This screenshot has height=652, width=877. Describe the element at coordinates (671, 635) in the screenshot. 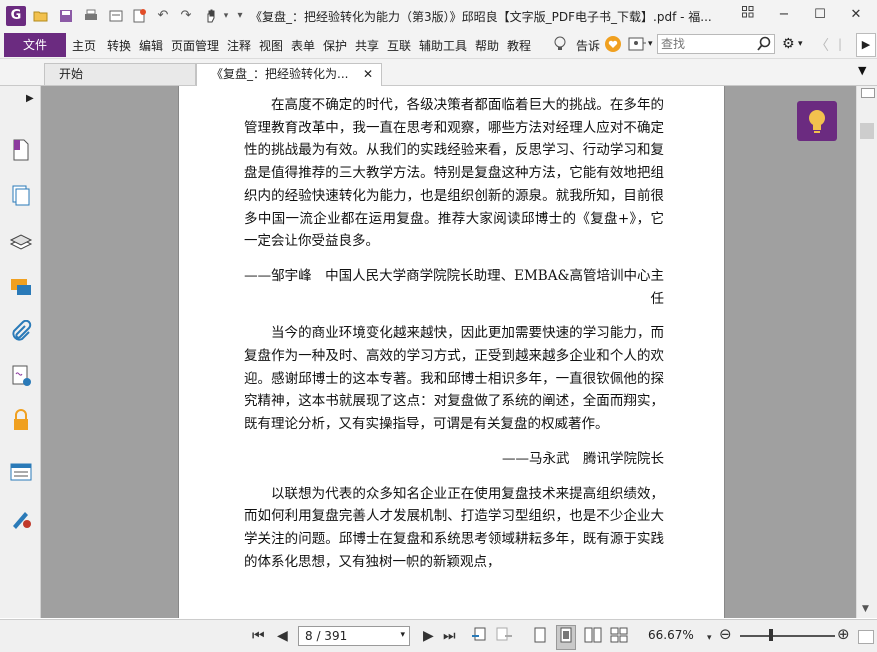

I see `zoom-level: 66.67%` at that location.